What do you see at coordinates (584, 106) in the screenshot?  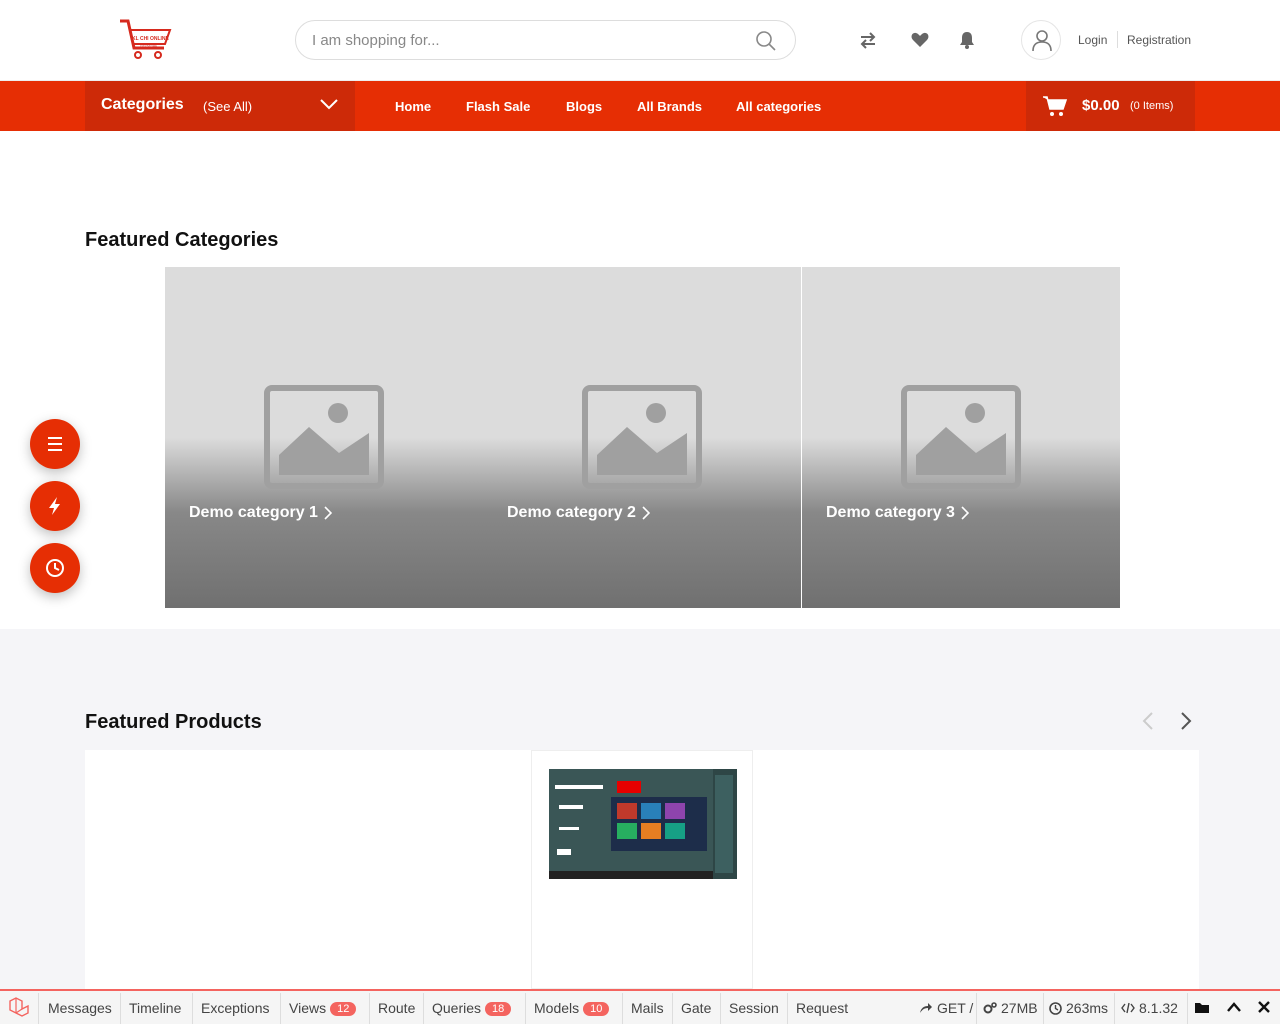 I see `nav-blogs: Blogs` at bounding box center [584, 106].